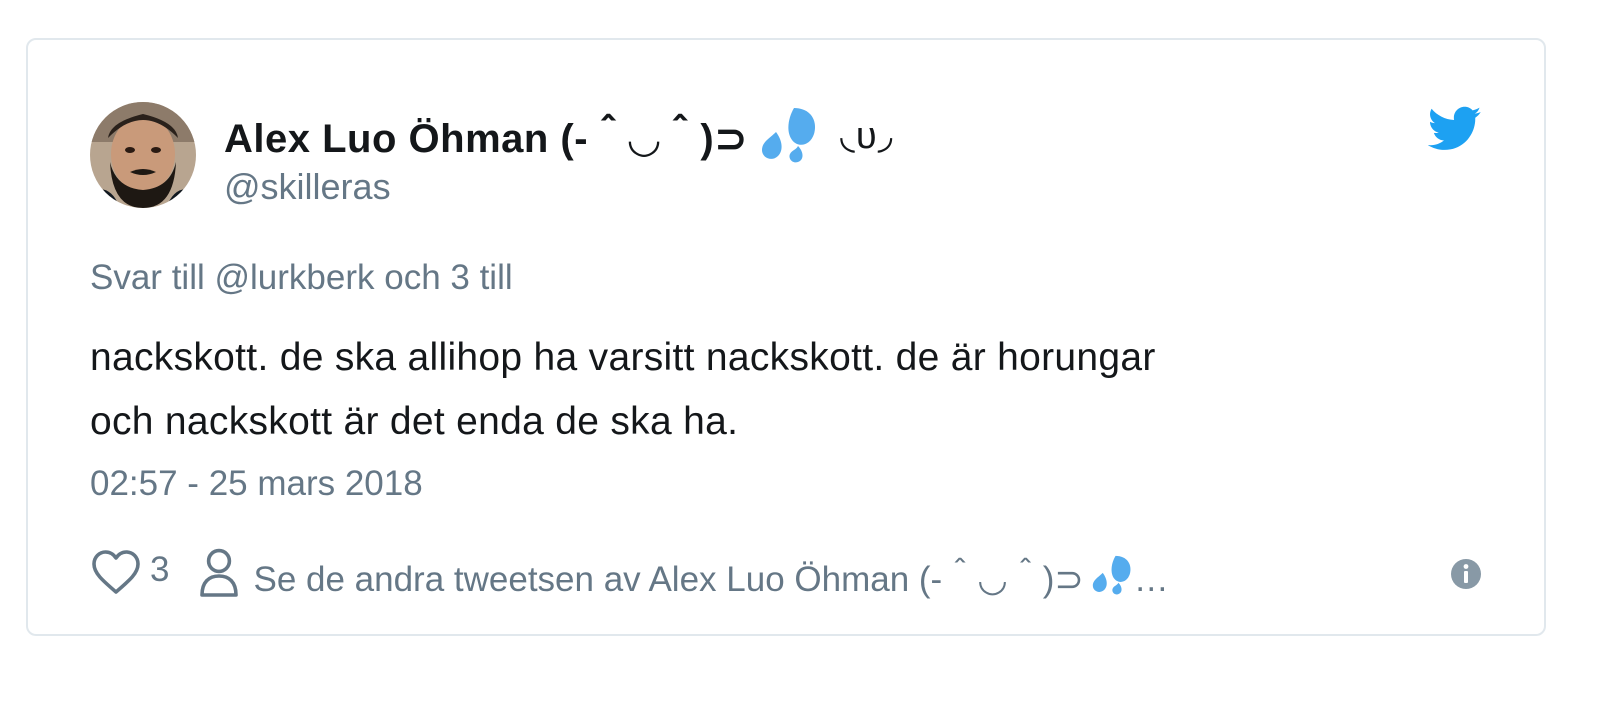  I want to click on avatar, so click(143, 155).